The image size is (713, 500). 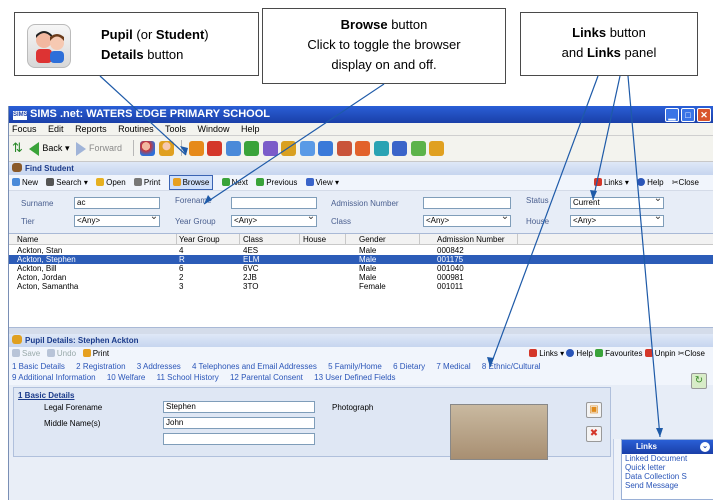 What do you see at coordinates (672, 115) in the screenshot?
I see `minimize-button: ▁` at bounding box center [672, 115].